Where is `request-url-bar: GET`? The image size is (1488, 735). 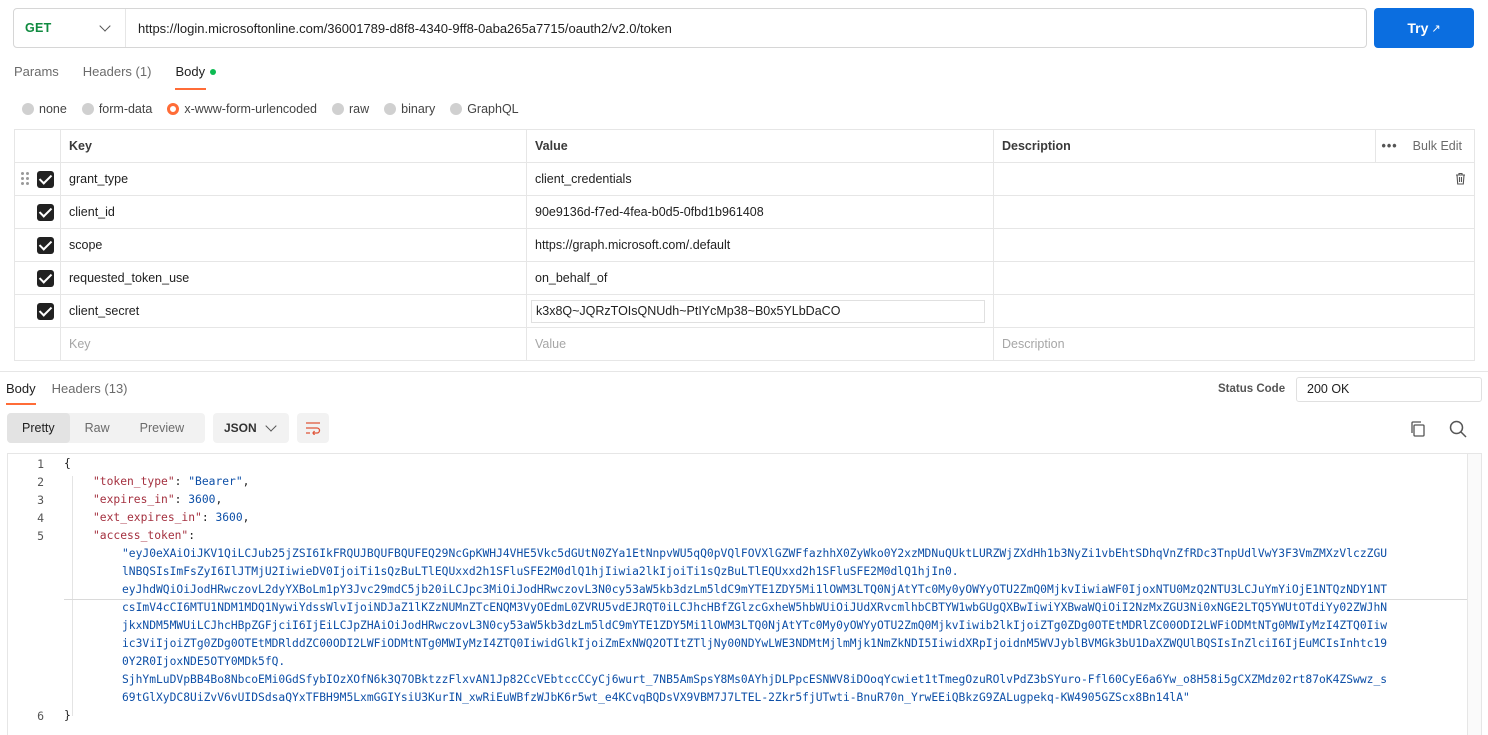
request-url-bar: GET is located at coordinates (690, 28).